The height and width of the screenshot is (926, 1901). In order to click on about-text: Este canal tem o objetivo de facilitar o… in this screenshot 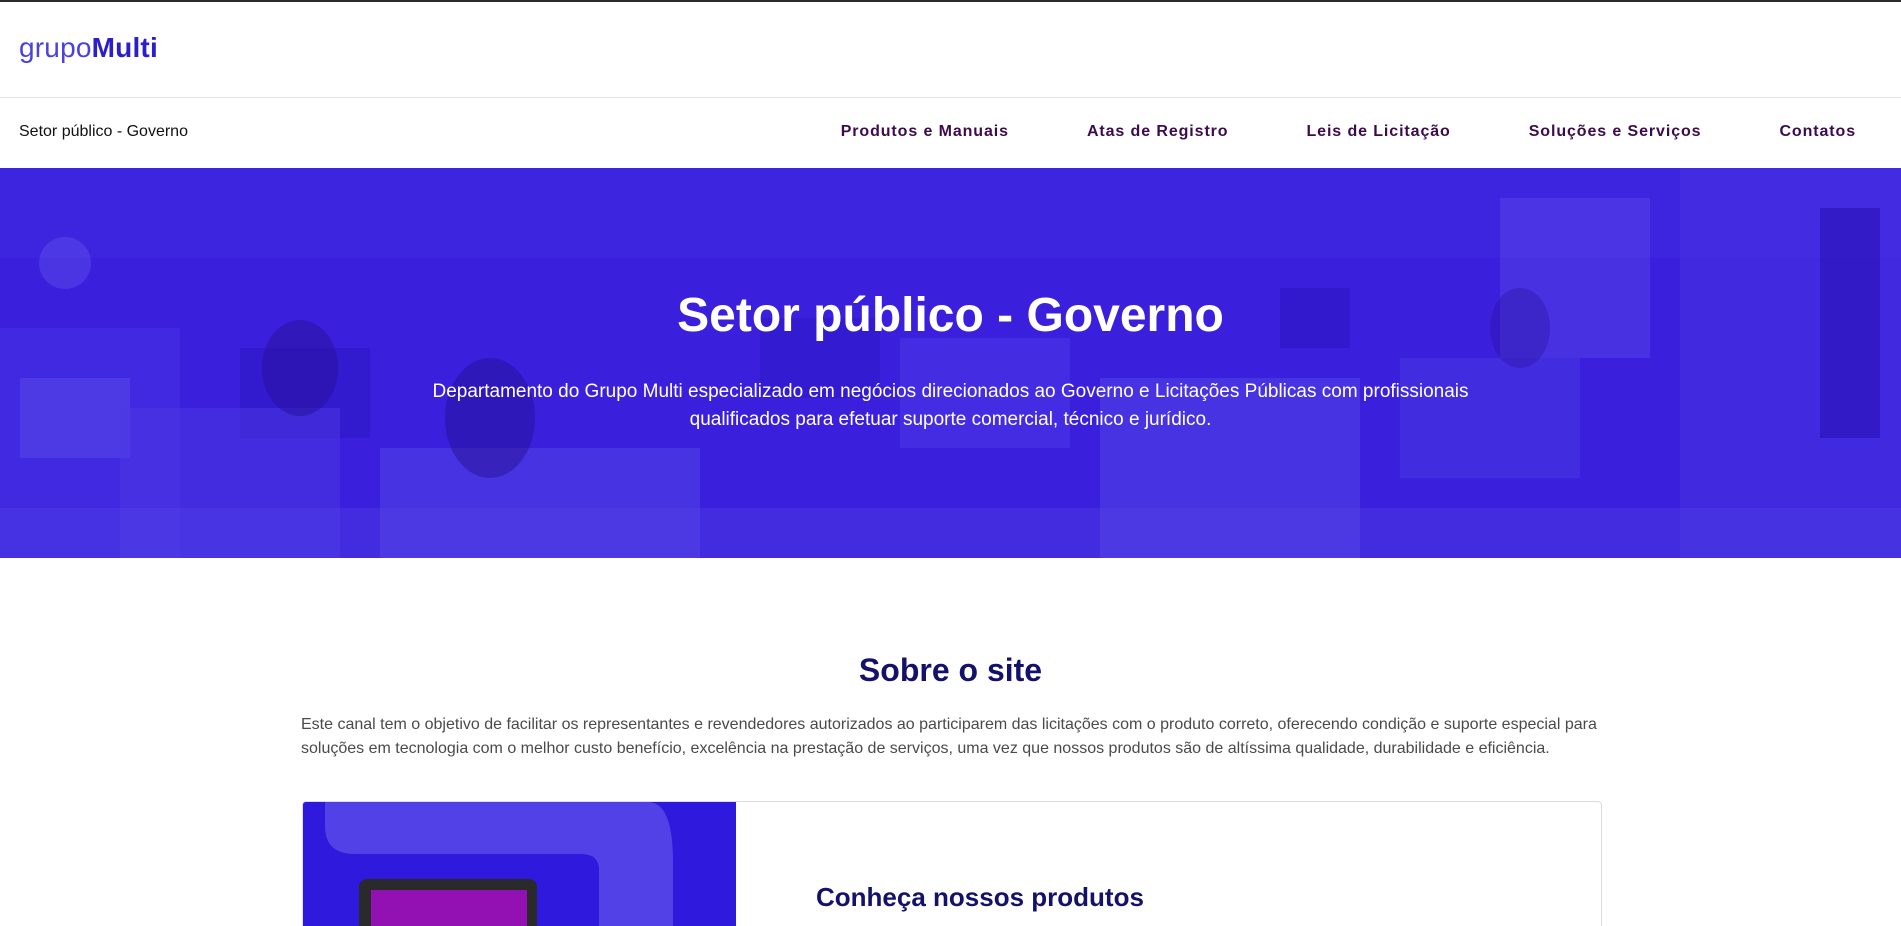, I will do `click(949, 736)`.